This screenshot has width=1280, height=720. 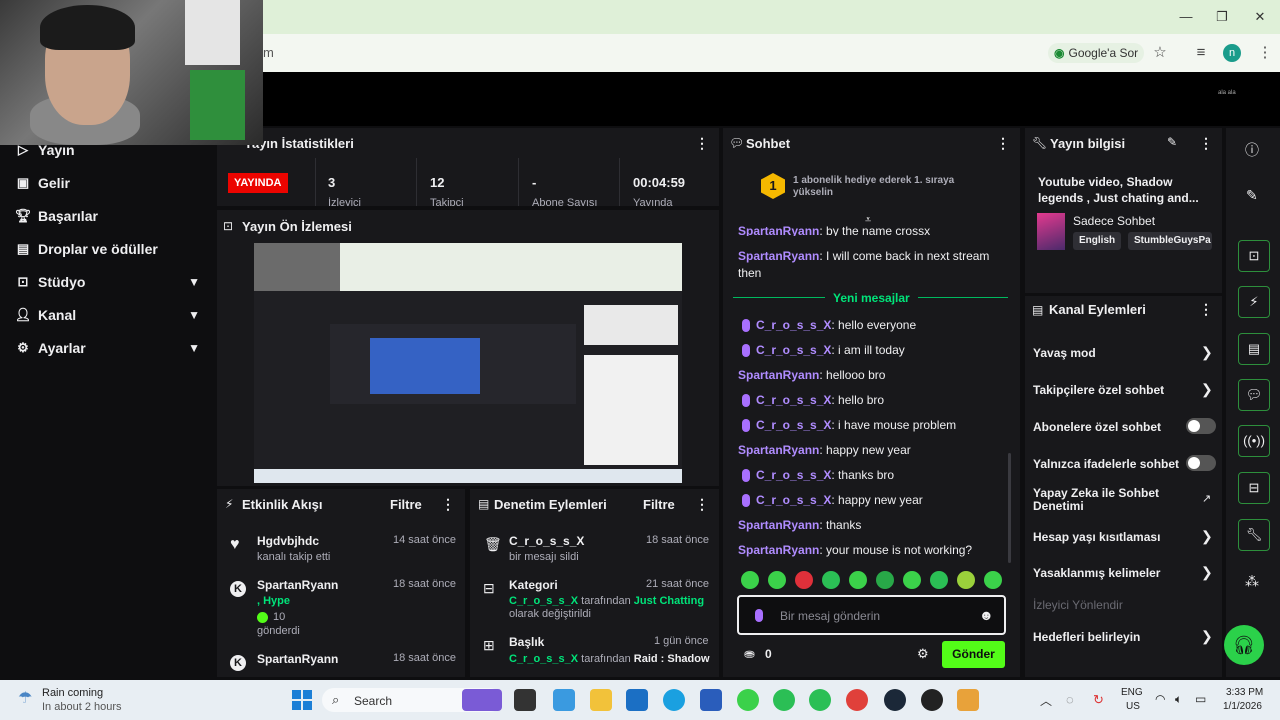 What do you see at coordinates (108, 183) in the screenshot?
I see `nav-item-gelir: ▣ Gelir` at bounding box center [108, 183].